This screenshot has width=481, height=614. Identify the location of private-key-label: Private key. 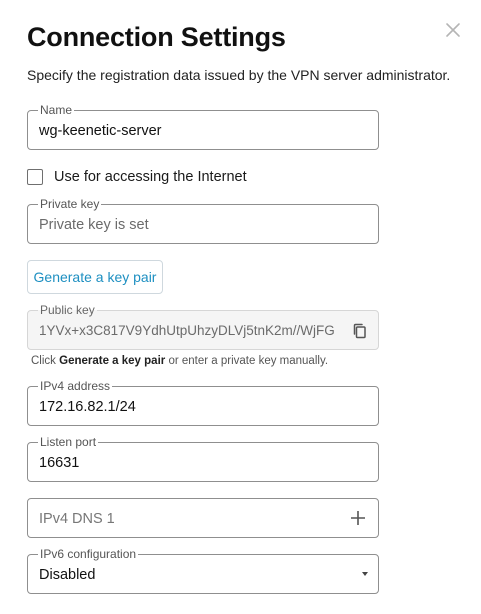
(70, 204).